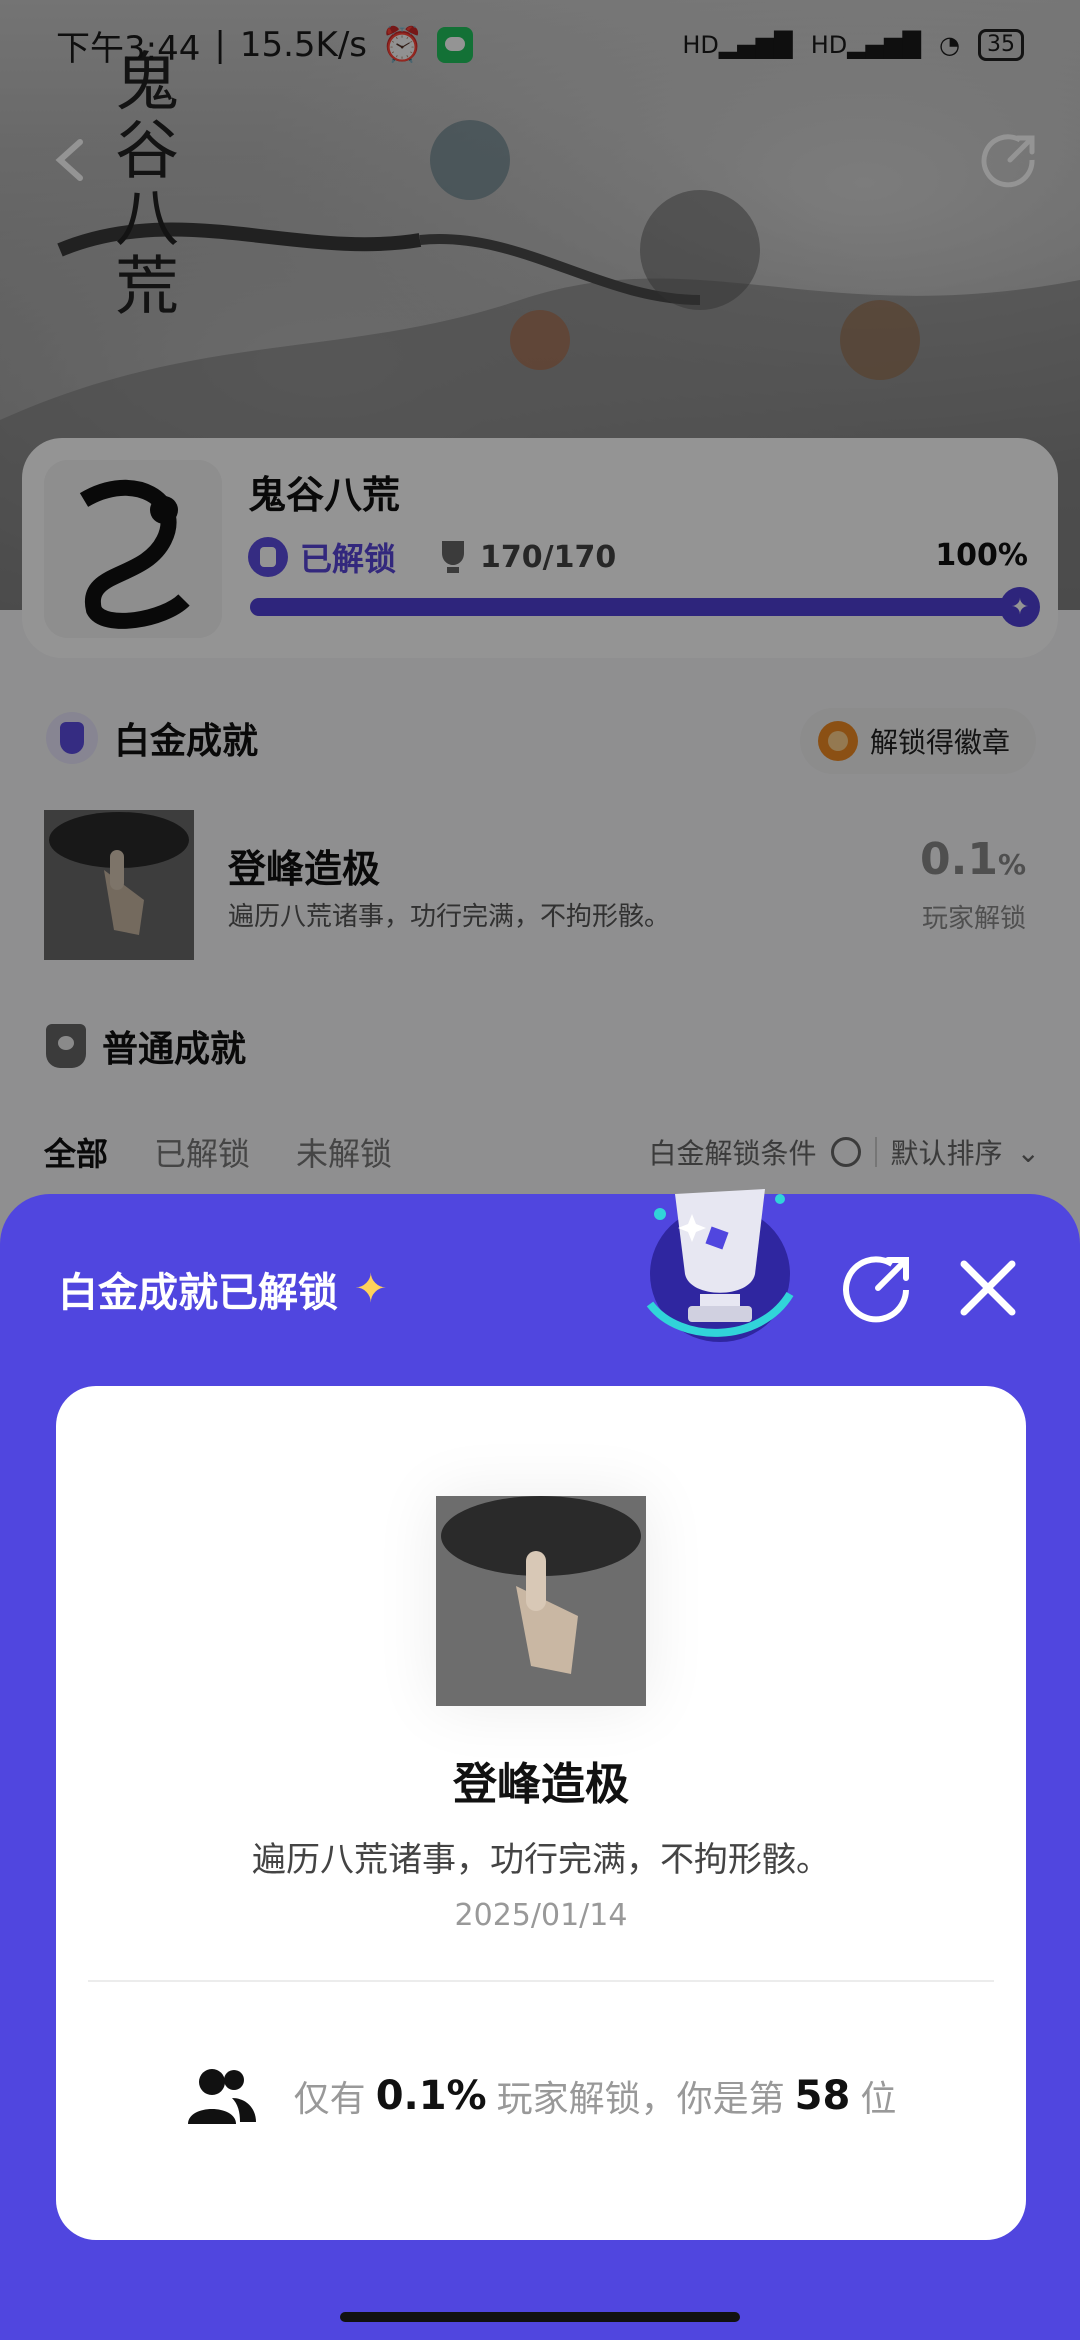 The image size is (1080, 2340). I want to click on share-icon, so click(876, 1289).